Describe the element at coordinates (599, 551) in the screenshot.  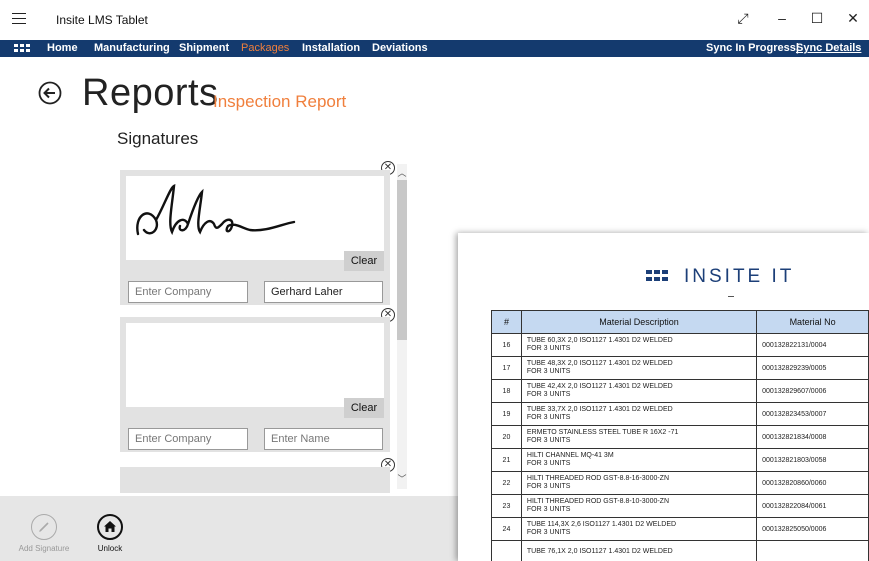
I see `description-line: TUBE 76,1X 2,0 ISO1127 1.4301 D2 WELDED` at that location.